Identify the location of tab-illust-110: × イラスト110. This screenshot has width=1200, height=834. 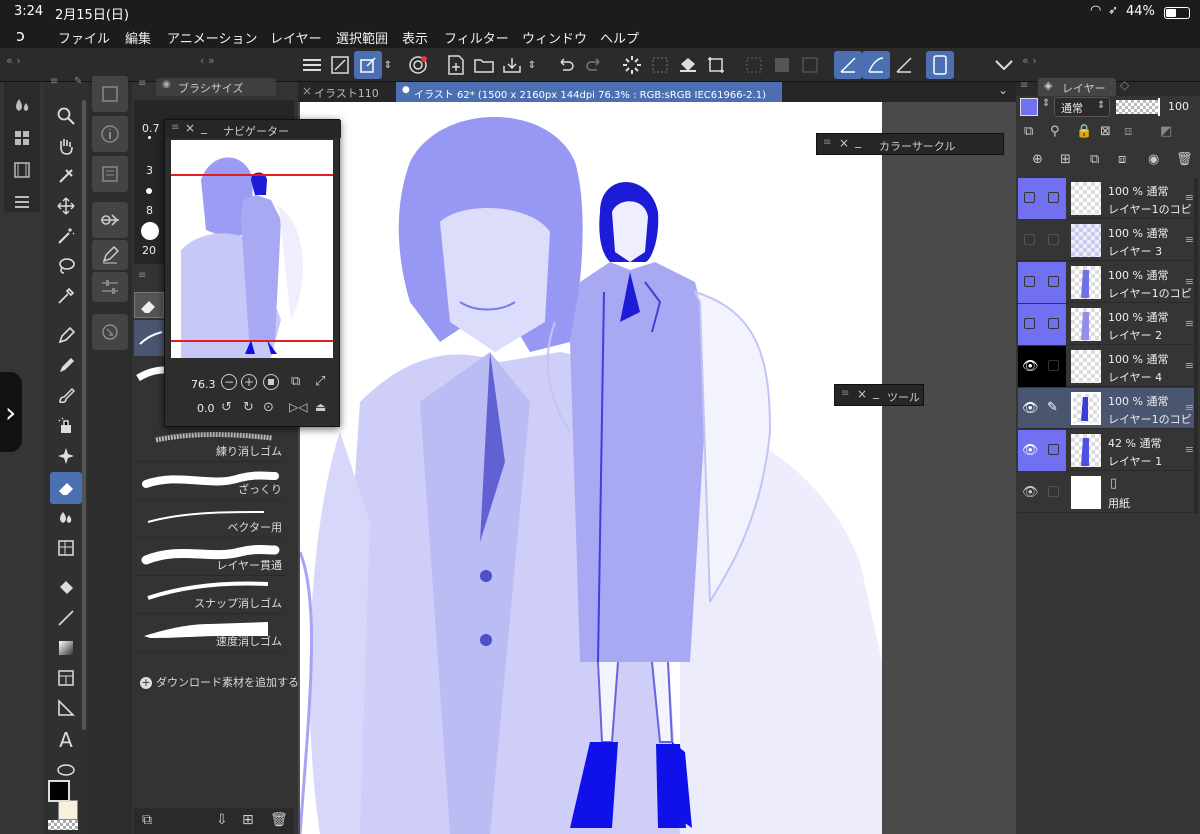
(348, 92).